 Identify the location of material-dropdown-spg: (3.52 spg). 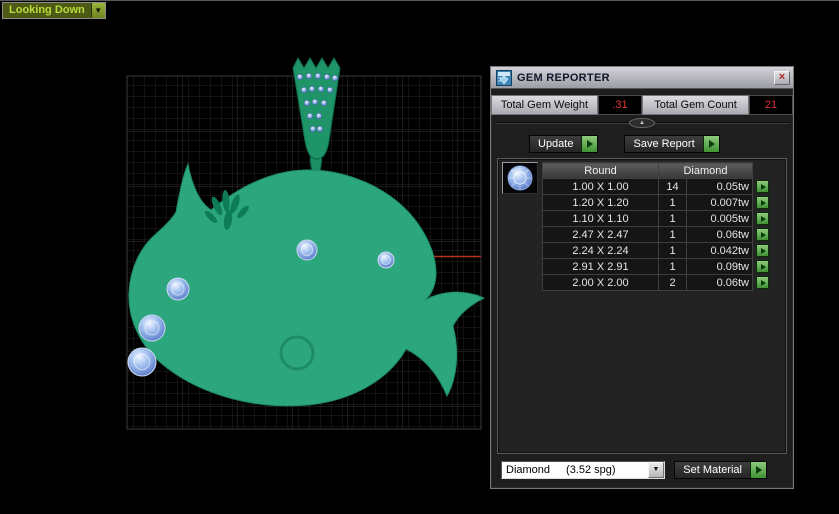
(591, 469).